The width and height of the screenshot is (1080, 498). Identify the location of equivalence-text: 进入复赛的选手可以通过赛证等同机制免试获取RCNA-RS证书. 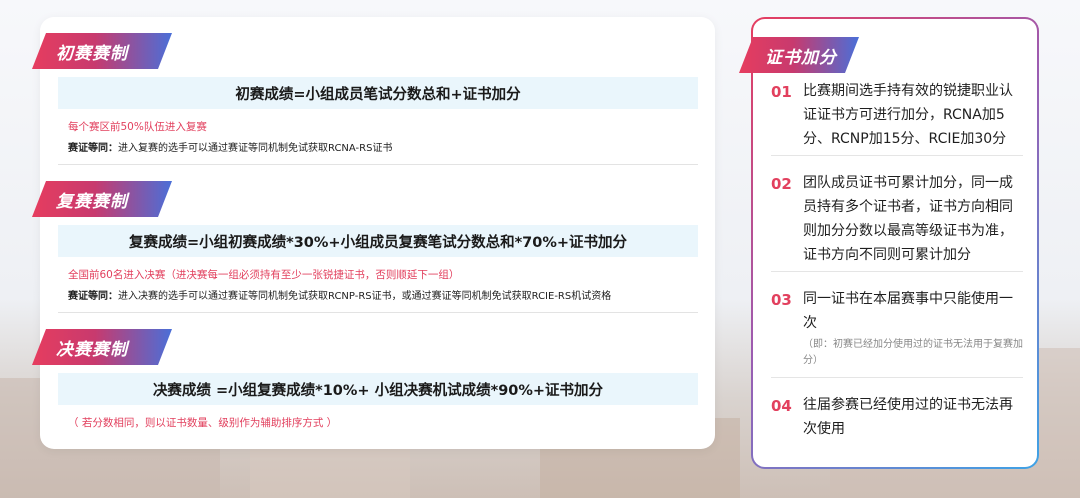
(255, 148).